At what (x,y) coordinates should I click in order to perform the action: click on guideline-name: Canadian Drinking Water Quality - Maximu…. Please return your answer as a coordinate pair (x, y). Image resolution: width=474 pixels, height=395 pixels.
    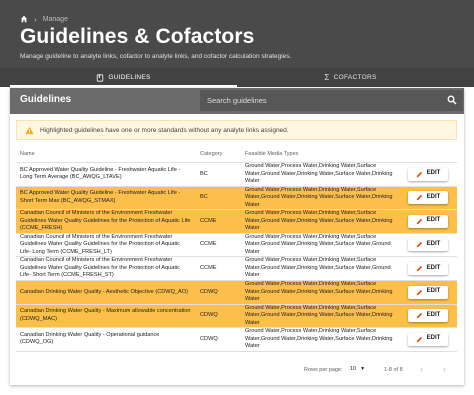
    Looking at the image, I should click on (106, 316).